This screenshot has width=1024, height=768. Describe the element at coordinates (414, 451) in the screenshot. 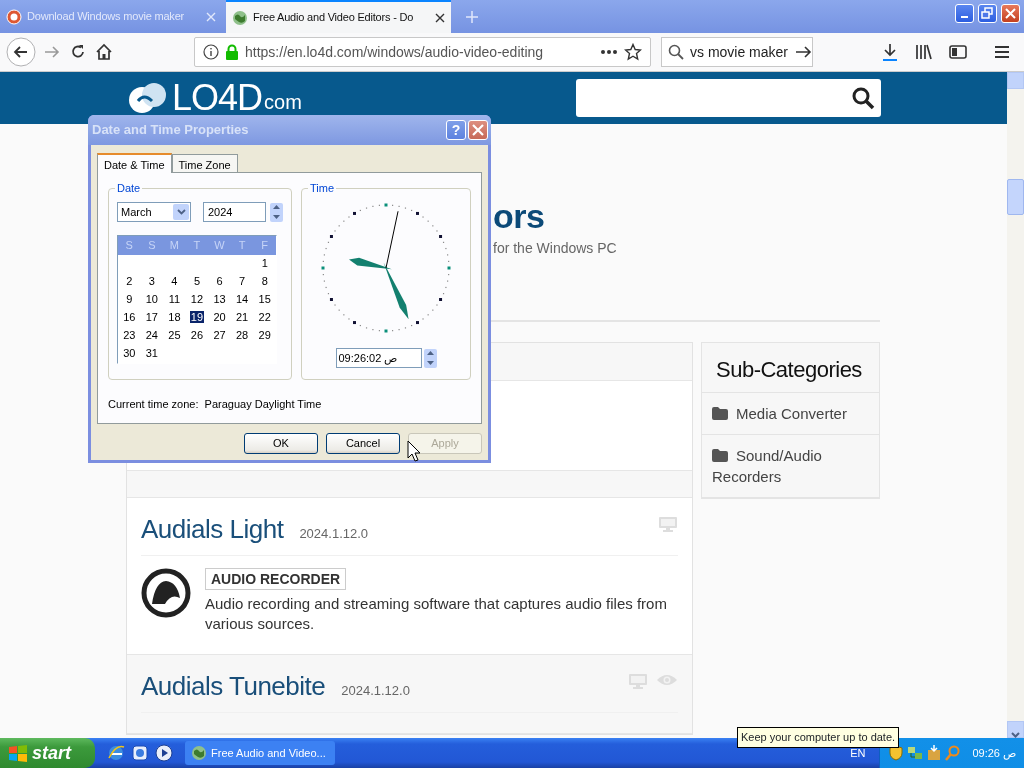

I see `mouse-cursor-icon` at that location.